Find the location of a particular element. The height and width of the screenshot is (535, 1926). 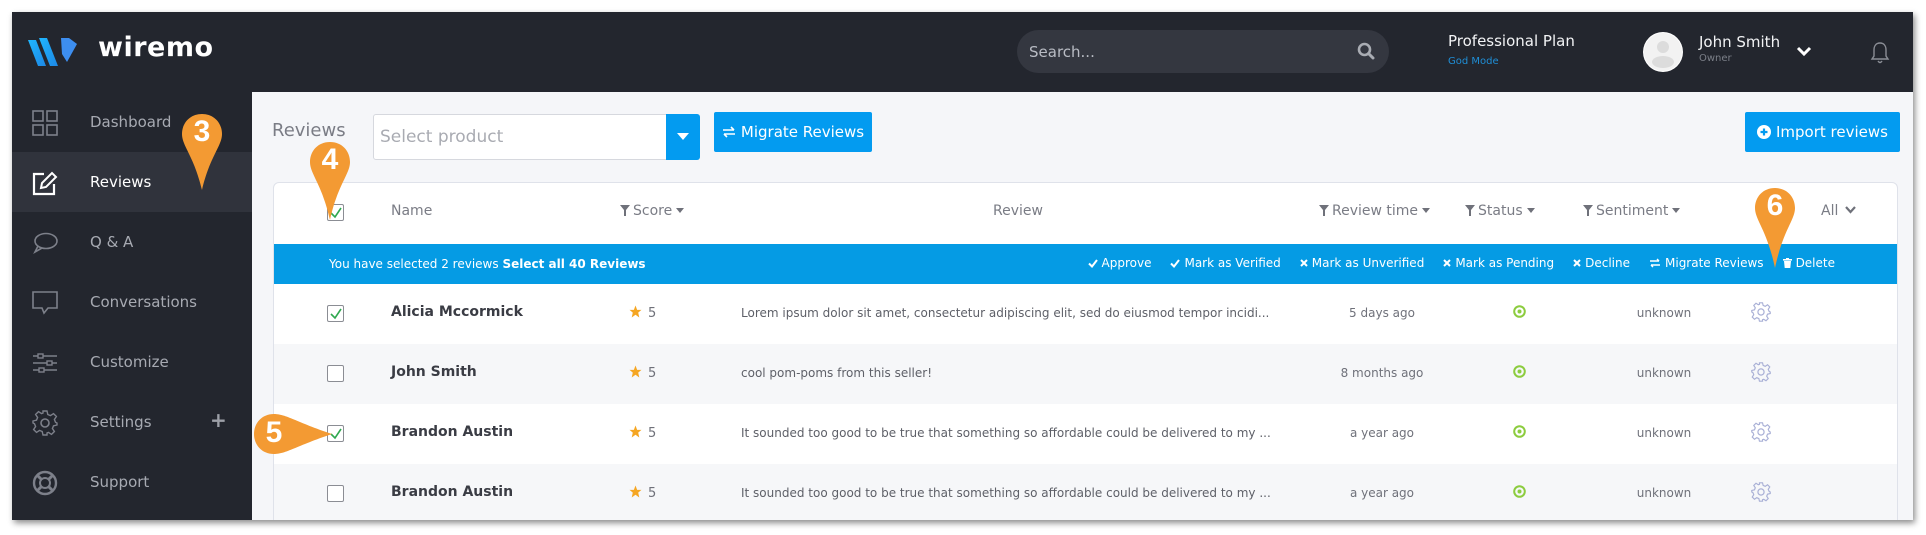

product-select: Select product is located at coordinates (536, 137).